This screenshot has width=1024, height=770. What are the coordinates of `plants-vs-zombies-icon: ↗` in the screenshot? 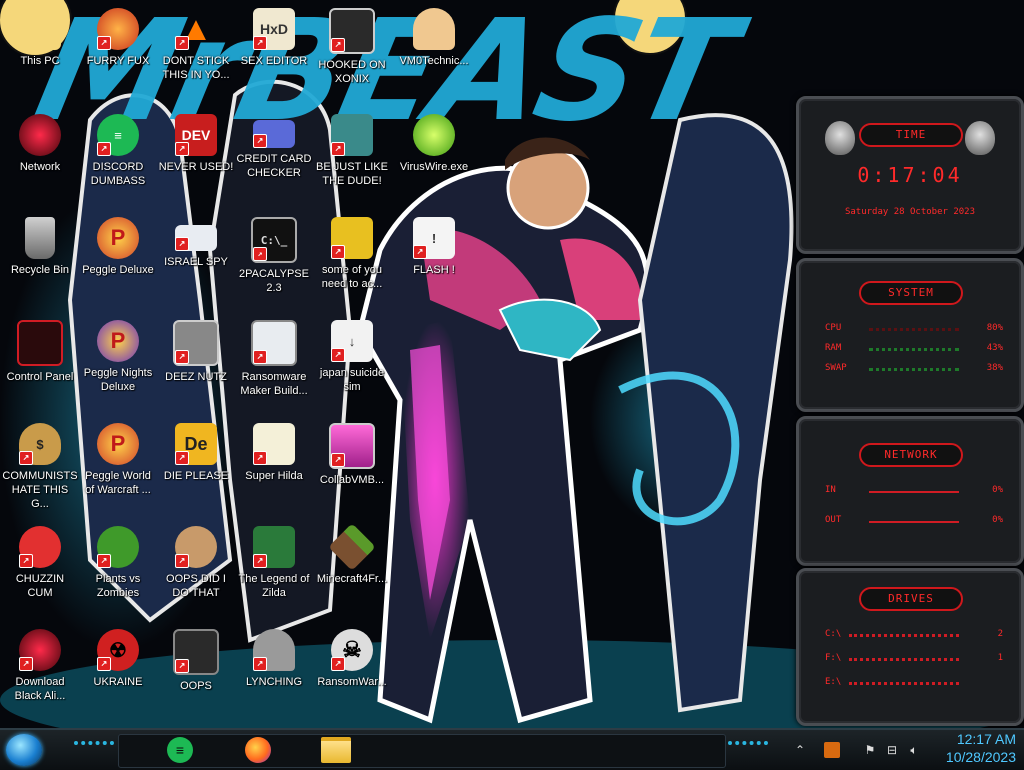 It's located at (118, 547).